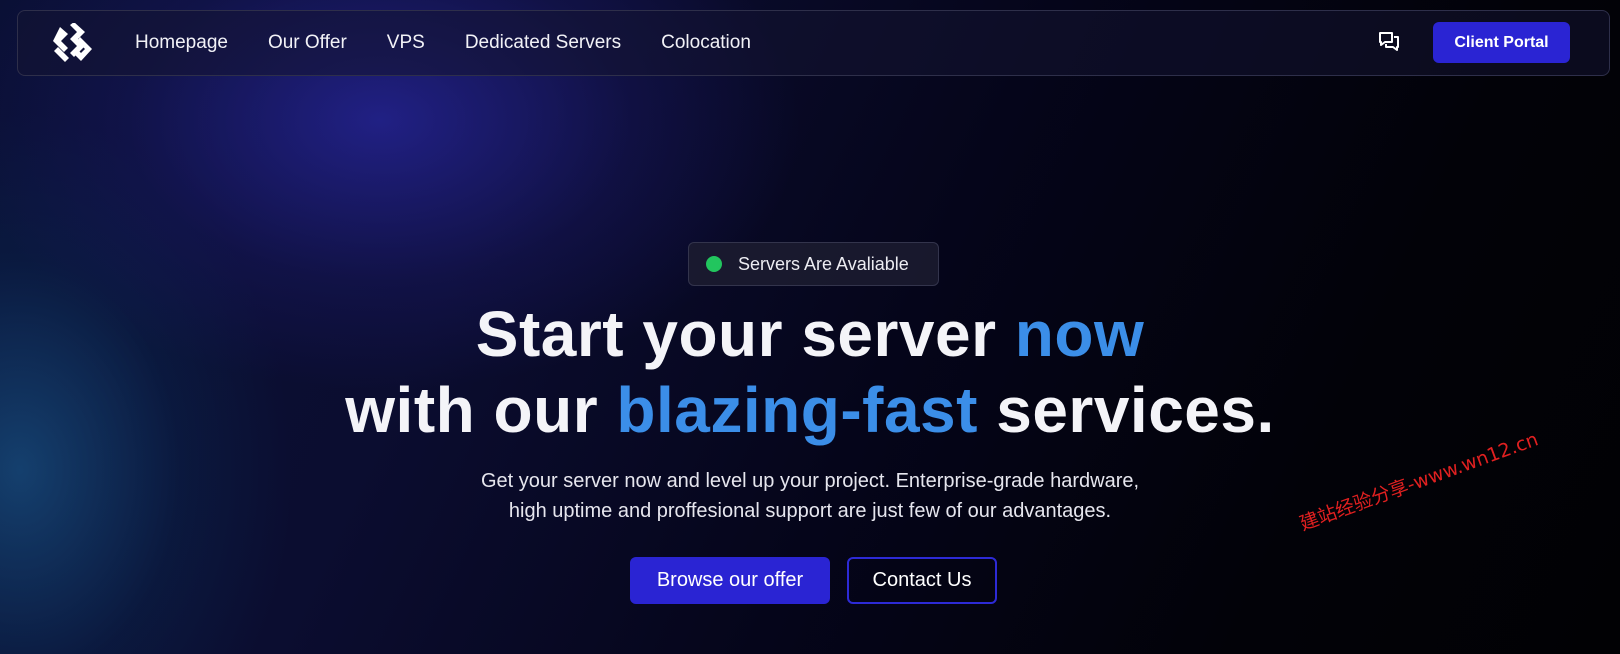 The height and width of the screenshot is (654, 1620). Describe the element at coordinates (73, 44) in the screenshot. I see `brand-logo-icon` at that location.